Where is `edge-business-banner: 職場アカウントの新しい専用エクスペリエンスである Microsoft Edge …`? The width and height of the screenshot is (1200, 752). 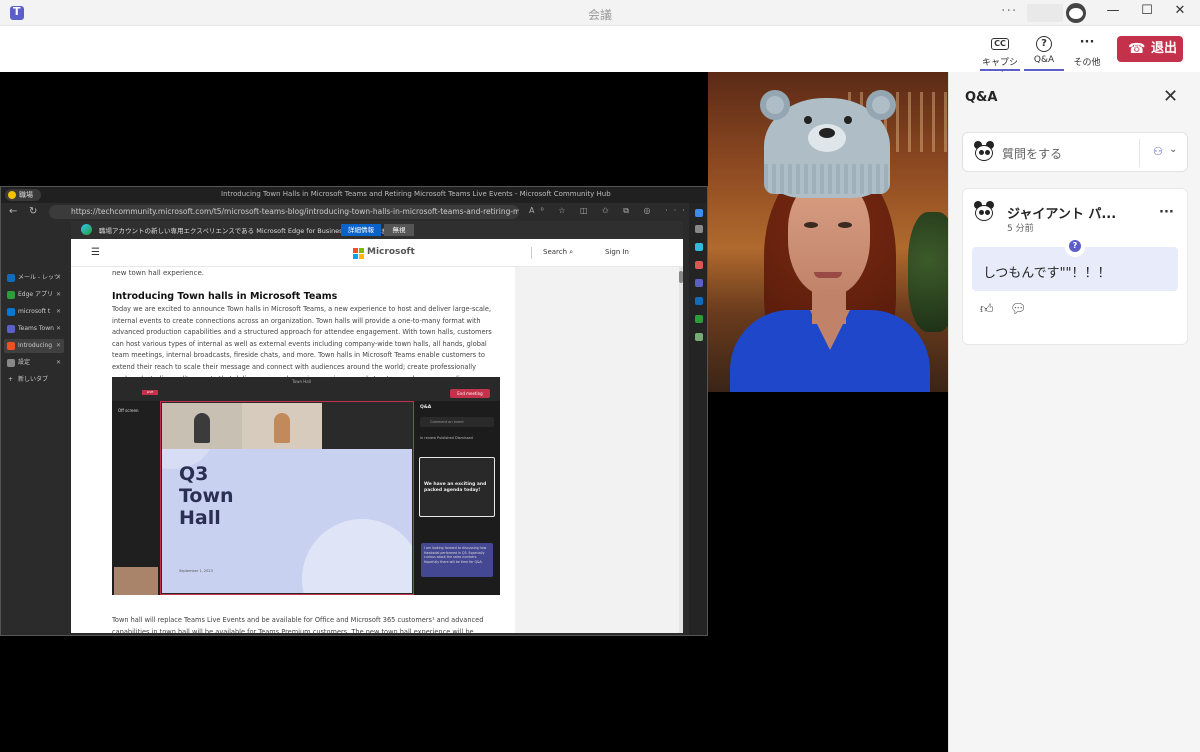
edge-business-banner: 職場アカウントの新しい専用エクスペリエンスである Microsoft Edge … is located at coordinates (377, 230).